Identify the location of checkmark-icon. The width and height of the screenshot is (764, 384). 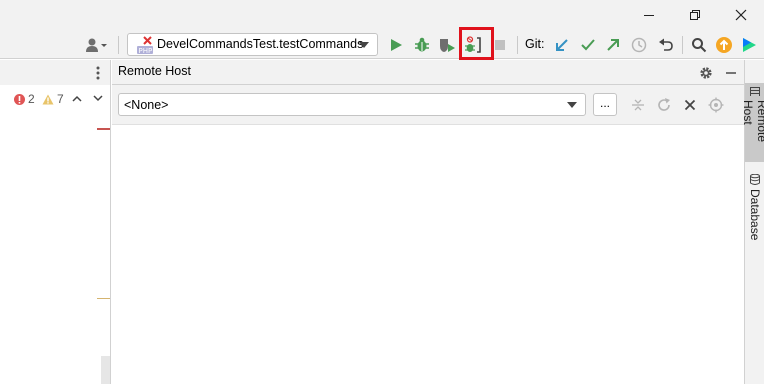
(588, 45).